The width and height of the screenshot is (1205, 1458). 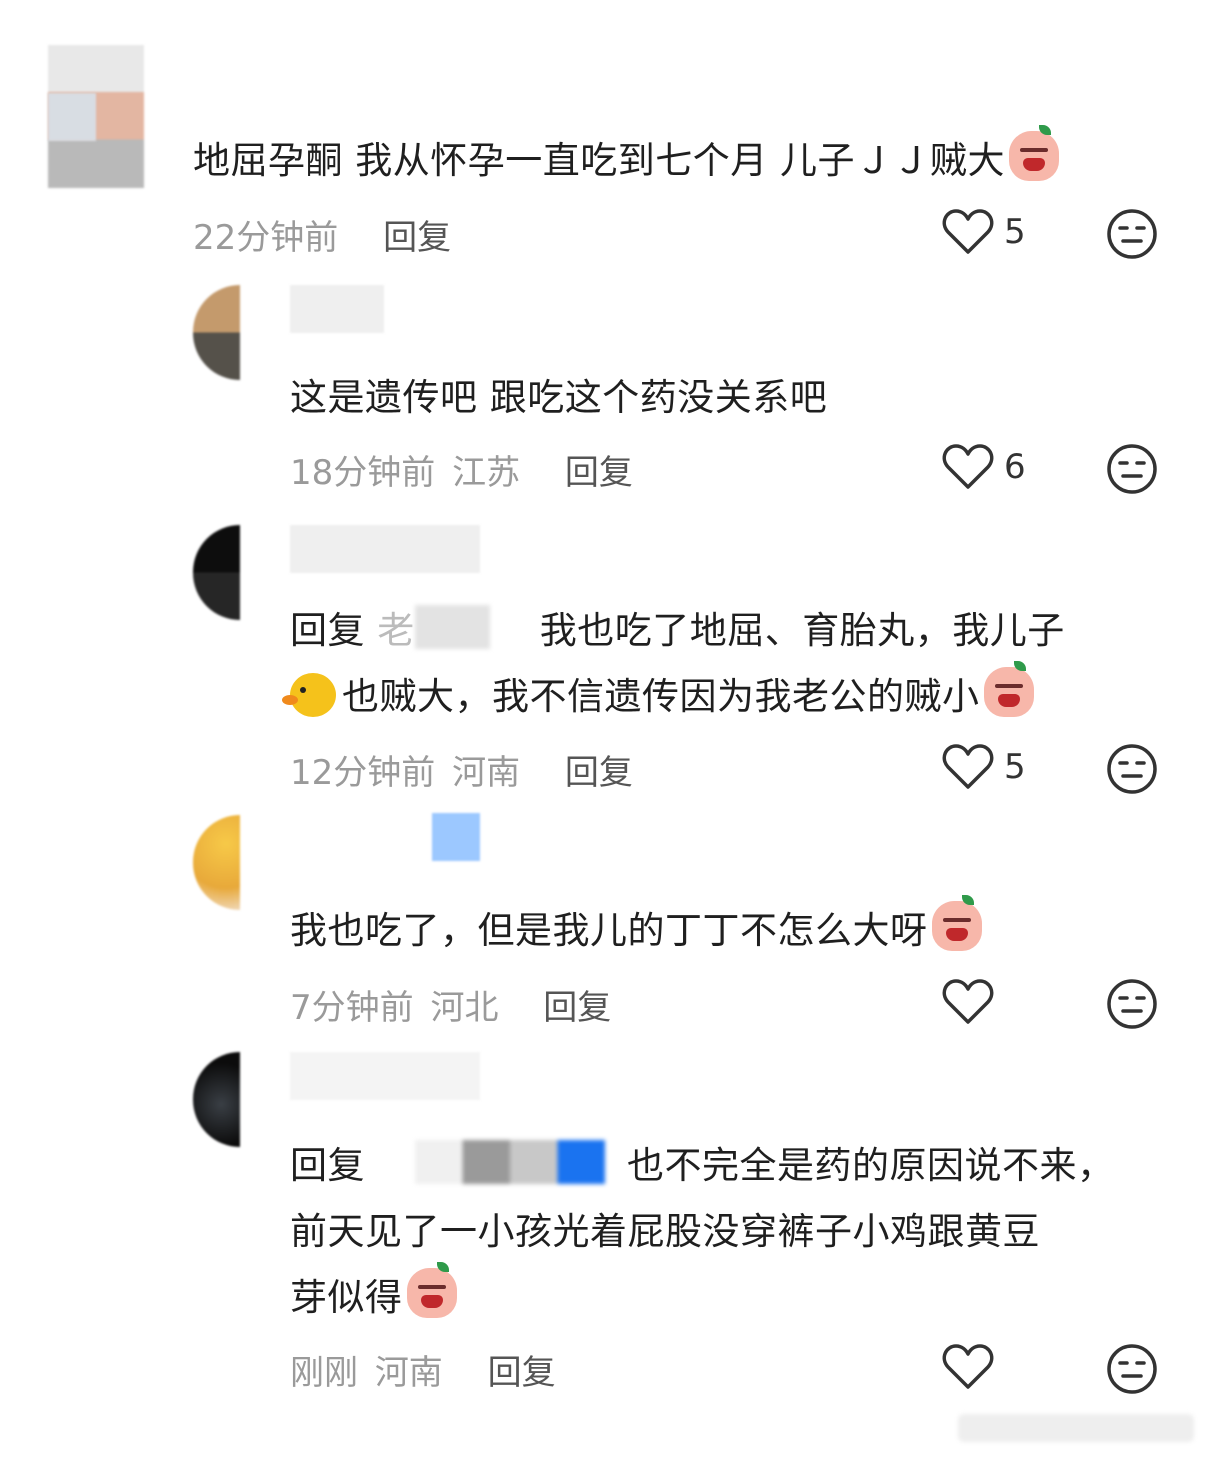 What do you see at coordinates (1015, 467) in the screenshot?
I see `like-count: 6` at bounding box center [1015, 467].